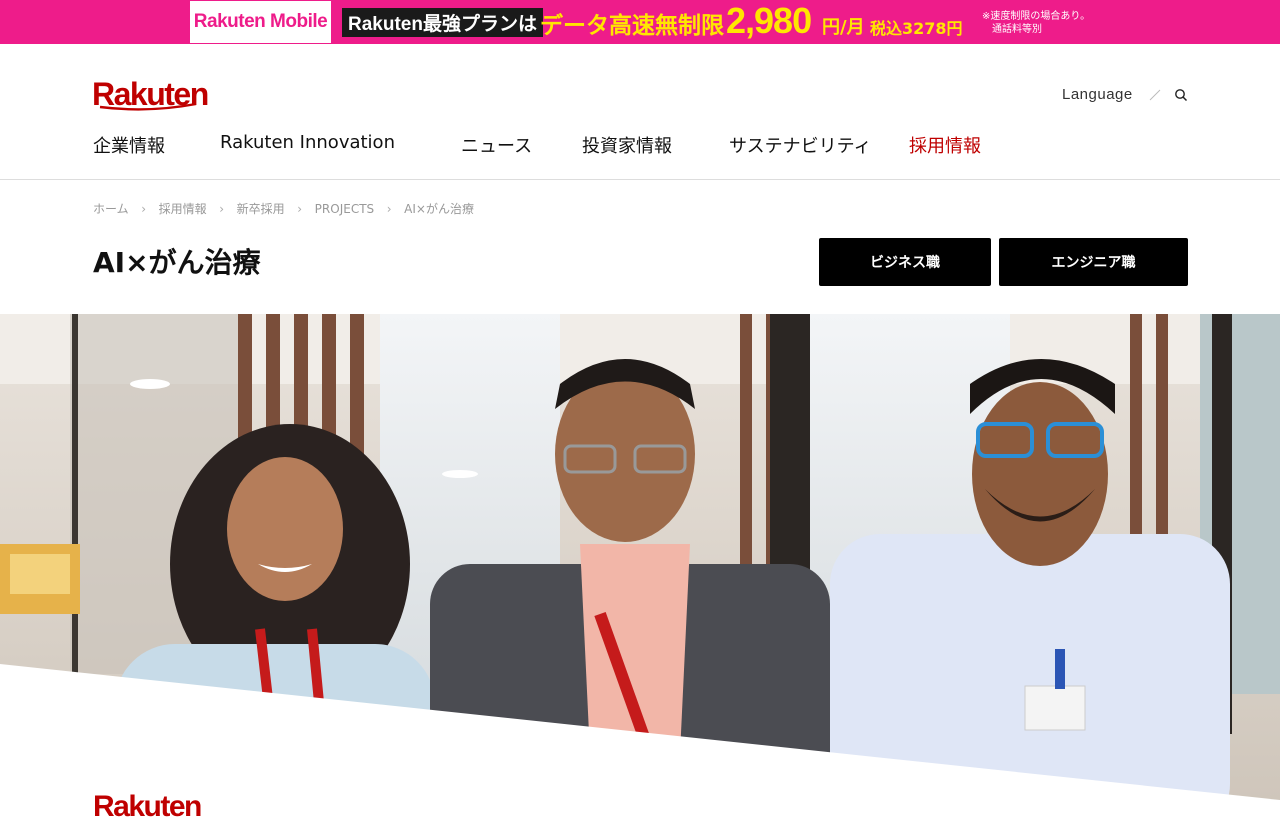  What do you see at coordinates (945, 145) in the screenshot?
I see `nav-item-careers: 採用情報` at bounding box center [945, 145].